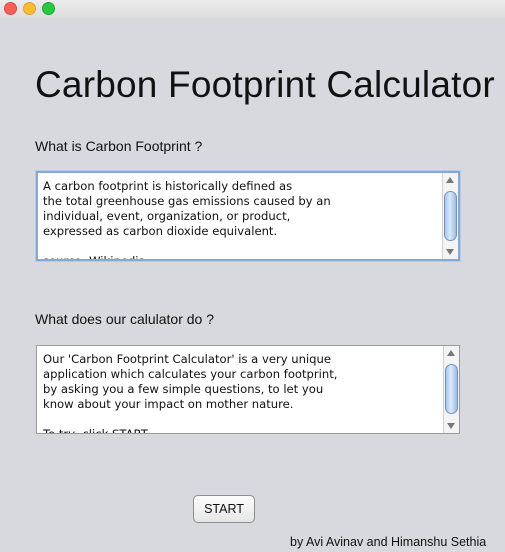  Describe the element at coordinates (388, 542) in the screenshot. I see `credits-text: by Avi Avinav and Himanshu Sethia` at that location.